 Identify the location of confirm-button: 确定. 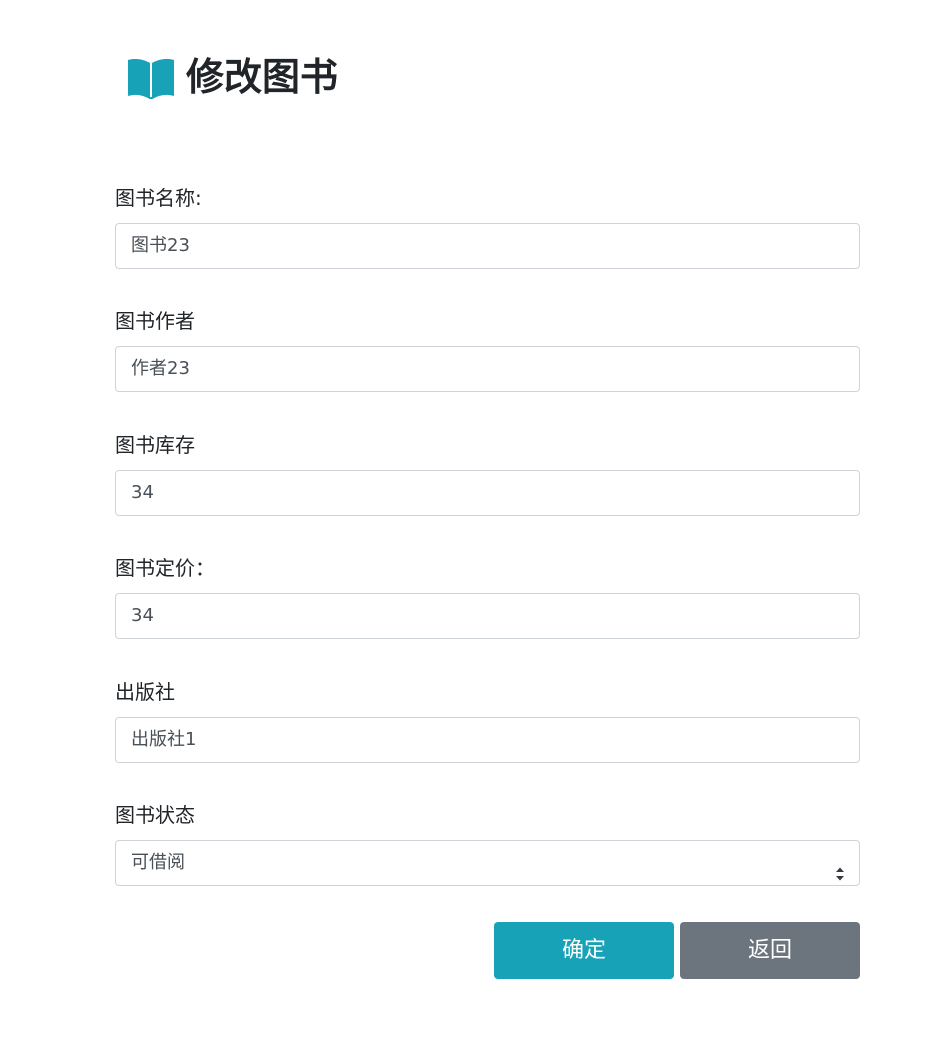
(584, 950).